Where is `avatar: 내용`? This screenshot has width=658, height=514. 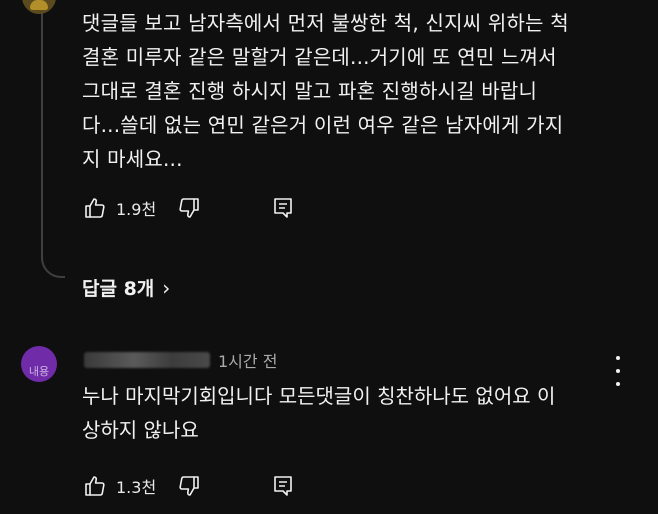
avatar: 내용 is located at coordinates (39, 364).